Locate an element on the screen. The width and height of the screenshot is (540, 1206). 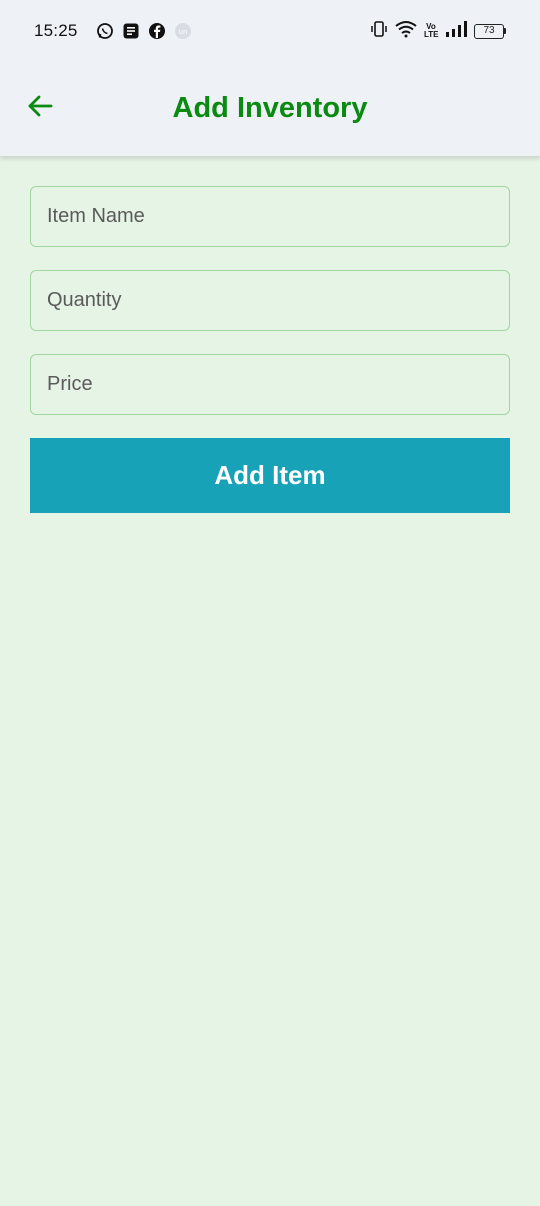
price-input is located at coordinates (278, 384).